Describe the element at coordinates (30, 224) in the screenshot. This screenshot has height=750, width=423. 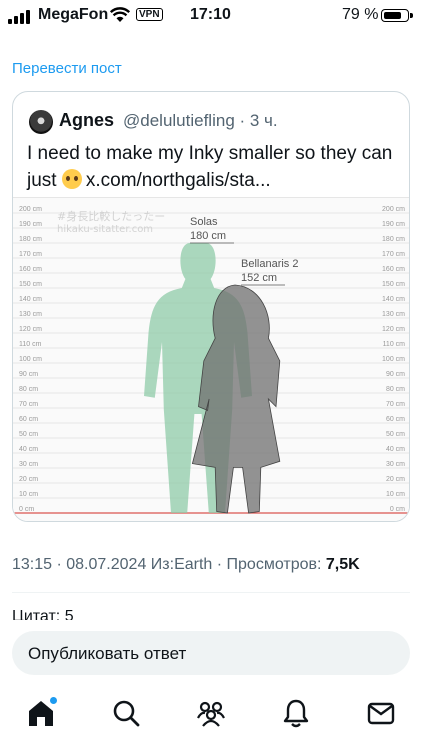
I see `tick-label-left: 190 cm` at that location.